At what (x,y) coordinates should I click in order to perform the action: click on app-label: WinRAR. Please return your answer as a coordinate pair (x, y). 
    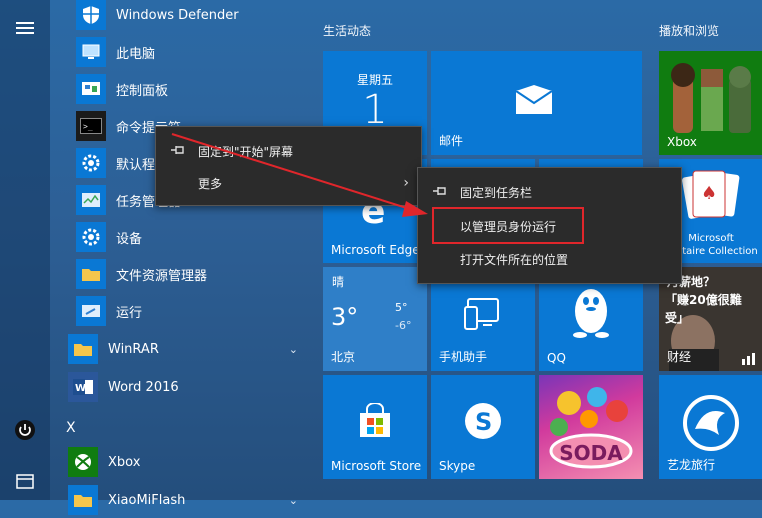
    Looking at the image, I should click on (133, 349).